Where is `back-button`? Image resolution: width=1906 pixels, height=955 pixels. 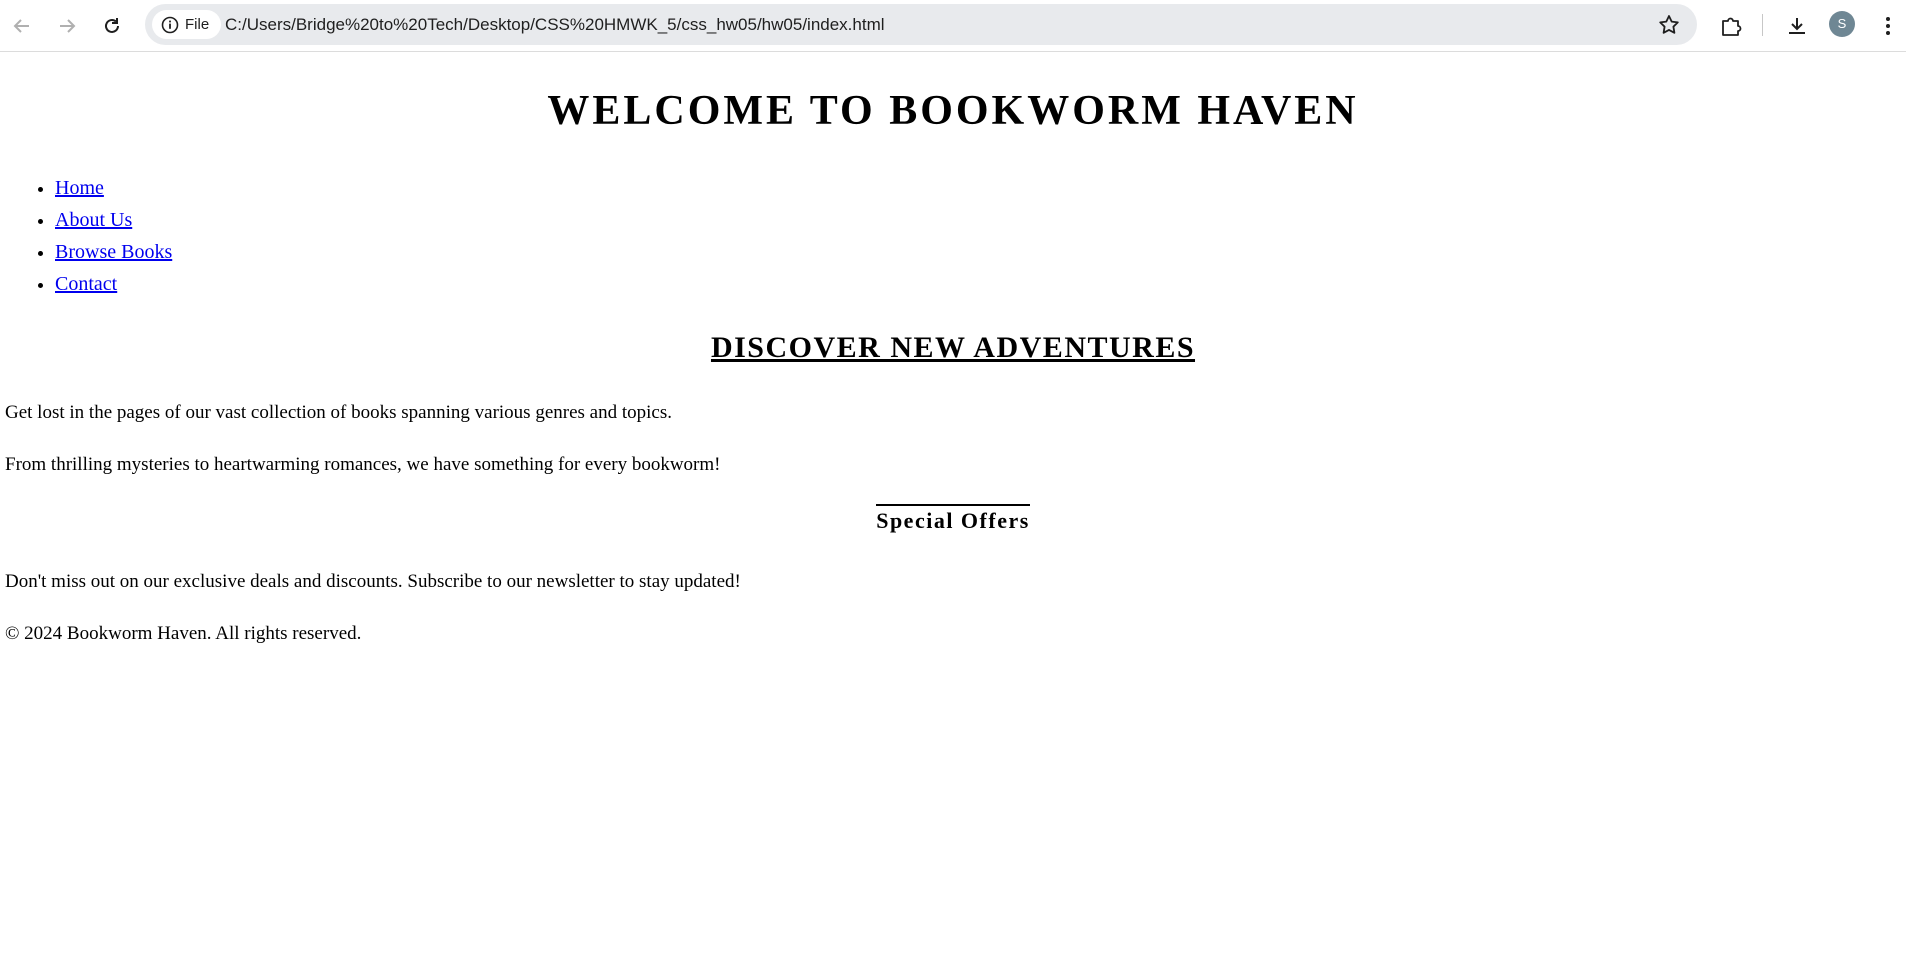
back-button is located at coordinates (22, 26).